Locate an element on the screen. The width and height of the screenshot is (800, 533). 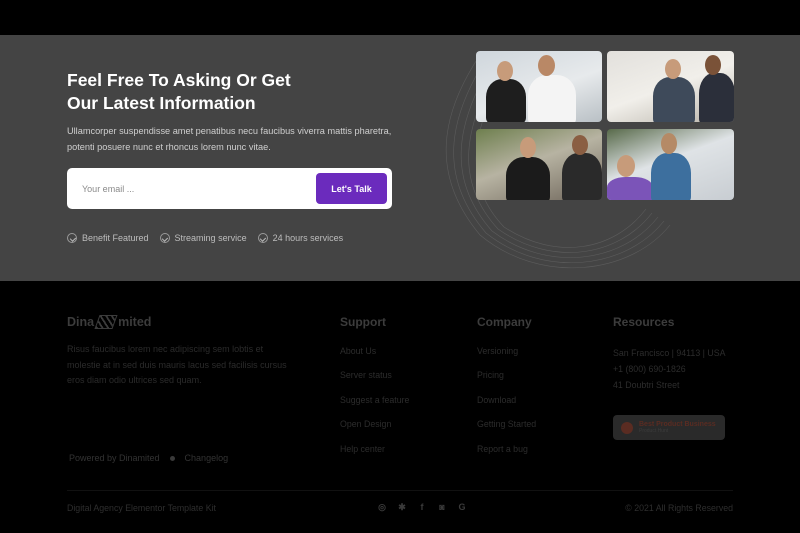
award-icon is located at coordinates (627, 427).